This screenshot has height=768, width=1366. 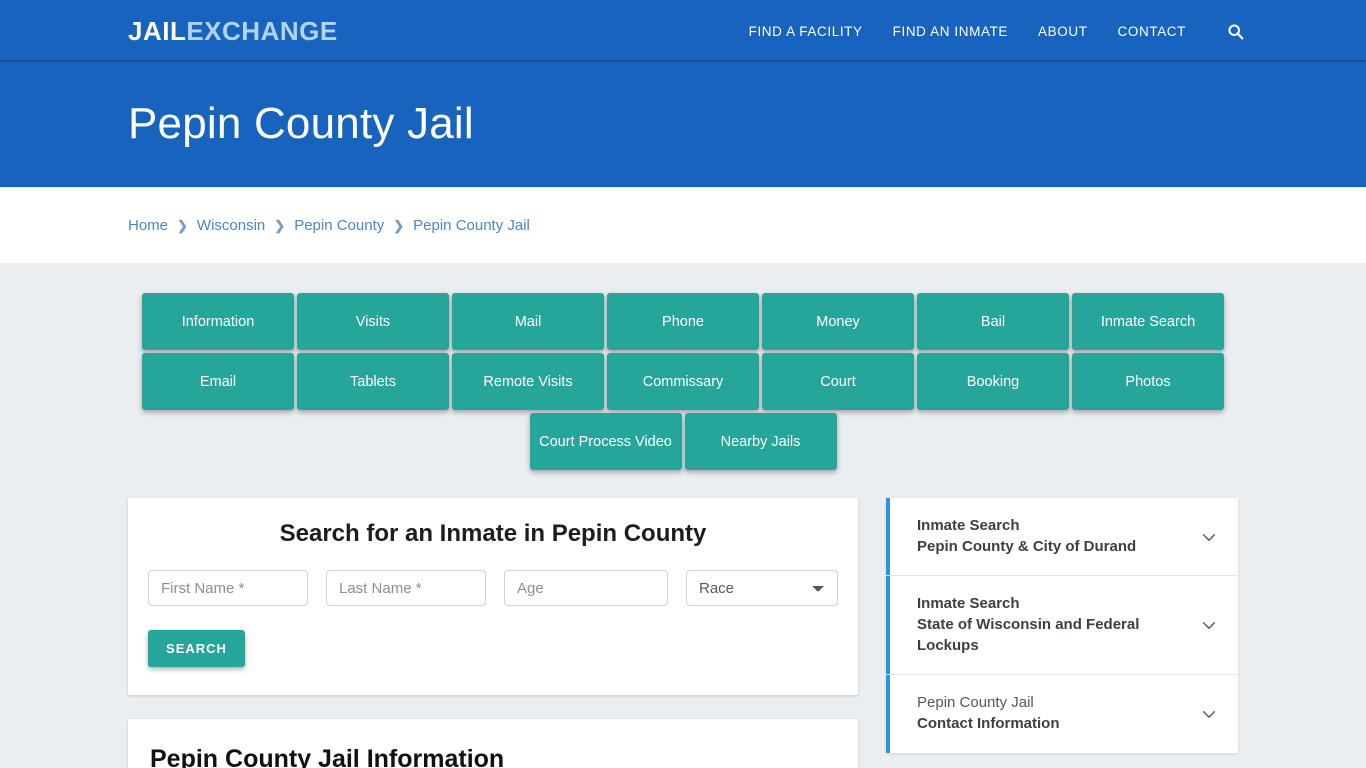 I want to click on jail-information-card: Pepin County Jail Information, so click(x=493, y=743).